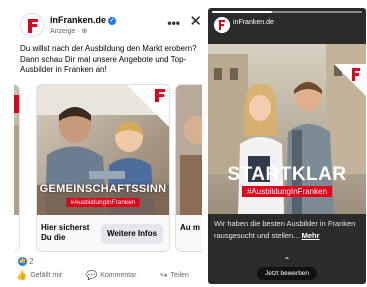  Describe the element at coordinates (253, 22) in the screenshot. I see `story-account-name: inFranken.de` at that location.